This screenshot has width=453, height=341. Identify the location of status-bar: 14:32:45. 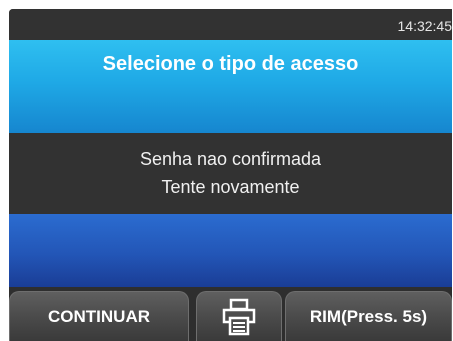
(230, 24).